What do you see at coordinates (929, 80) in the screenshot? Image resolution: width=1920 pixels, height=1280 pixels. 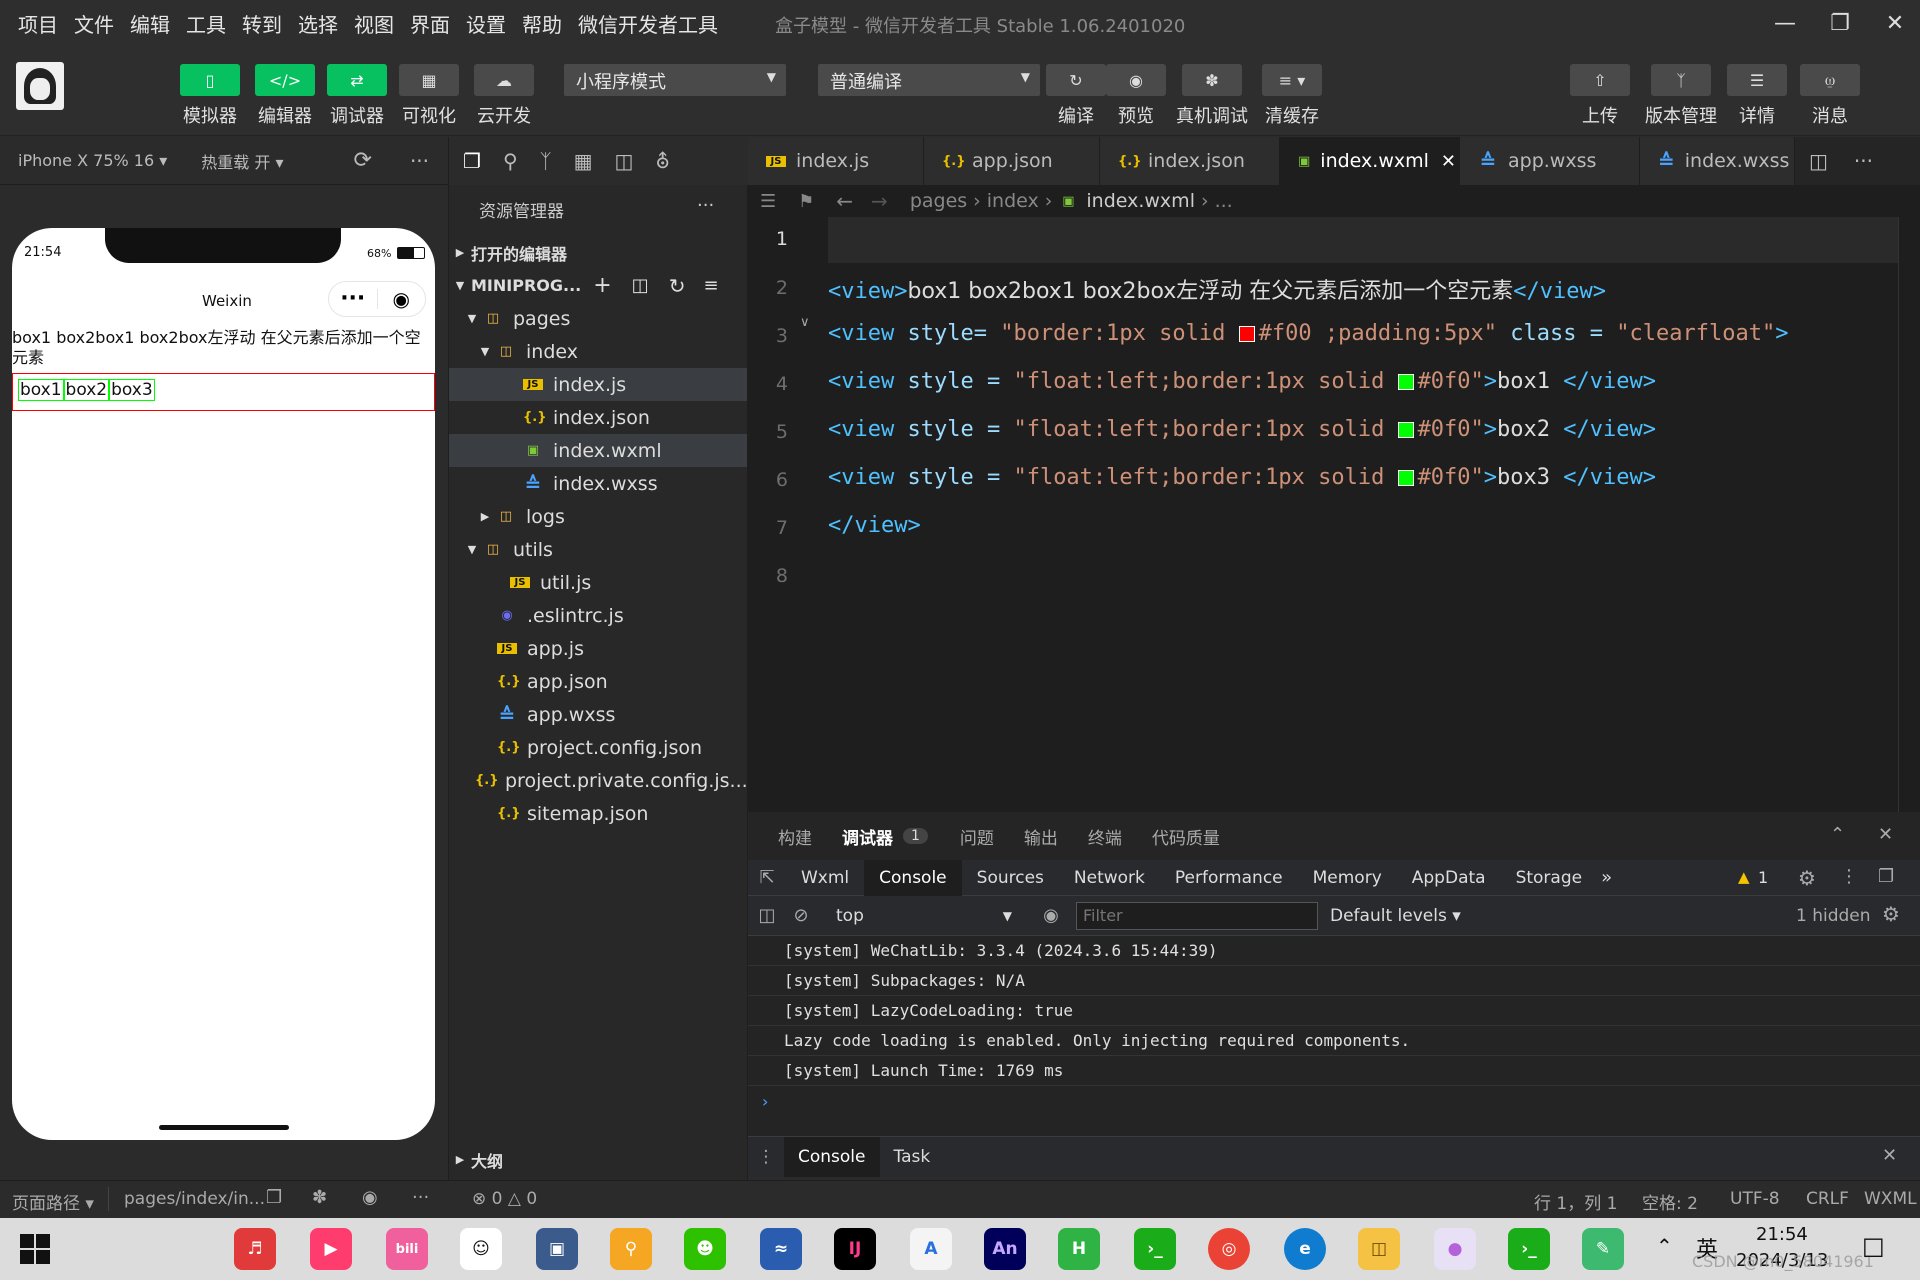 I see `compile-mode-select: 普通编译 ▼` at bounding box center [929, 80].